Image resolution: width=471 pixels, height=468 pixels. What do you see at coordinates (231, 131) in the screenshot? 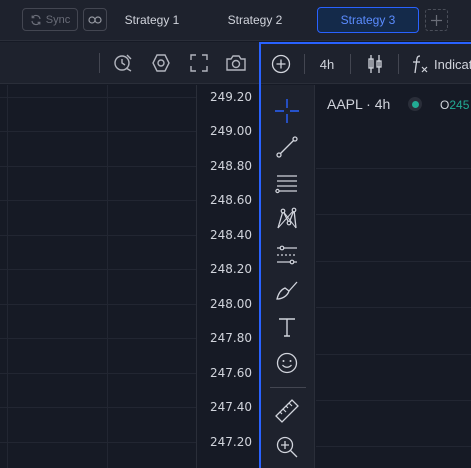
I see `price-label: 249.00` at bounding box center [231, 131].